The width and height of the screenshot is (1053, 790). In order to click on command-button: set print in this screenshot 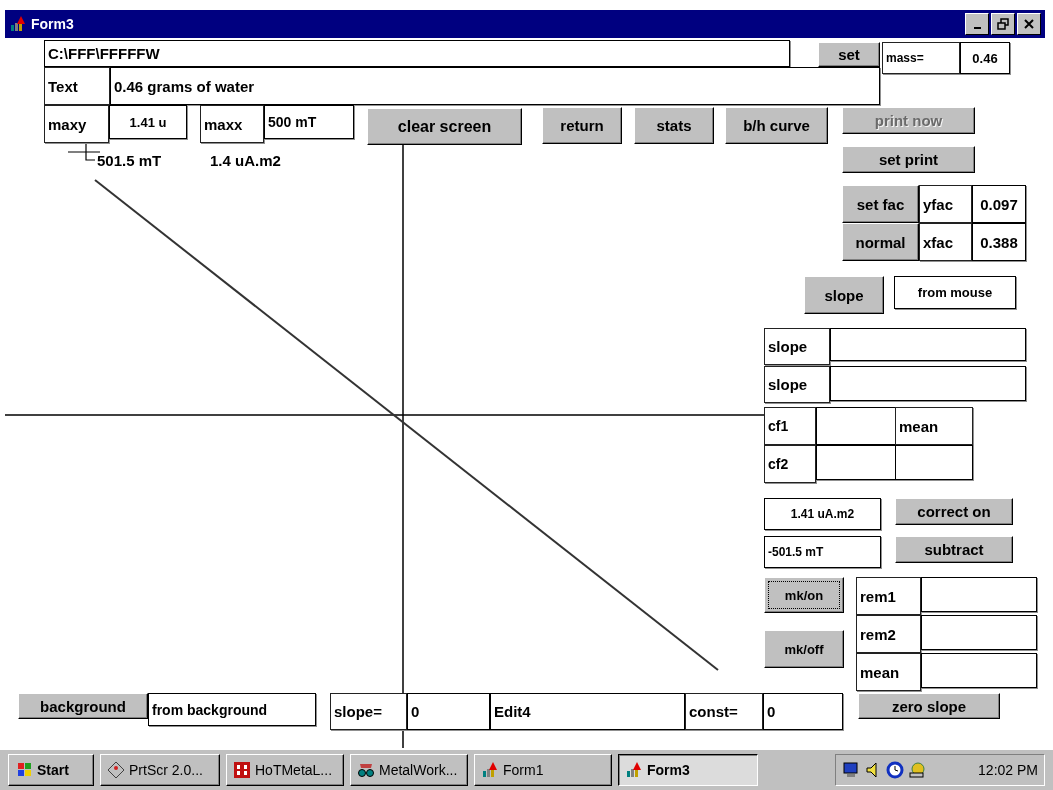, I will do `click(908, 159)`.